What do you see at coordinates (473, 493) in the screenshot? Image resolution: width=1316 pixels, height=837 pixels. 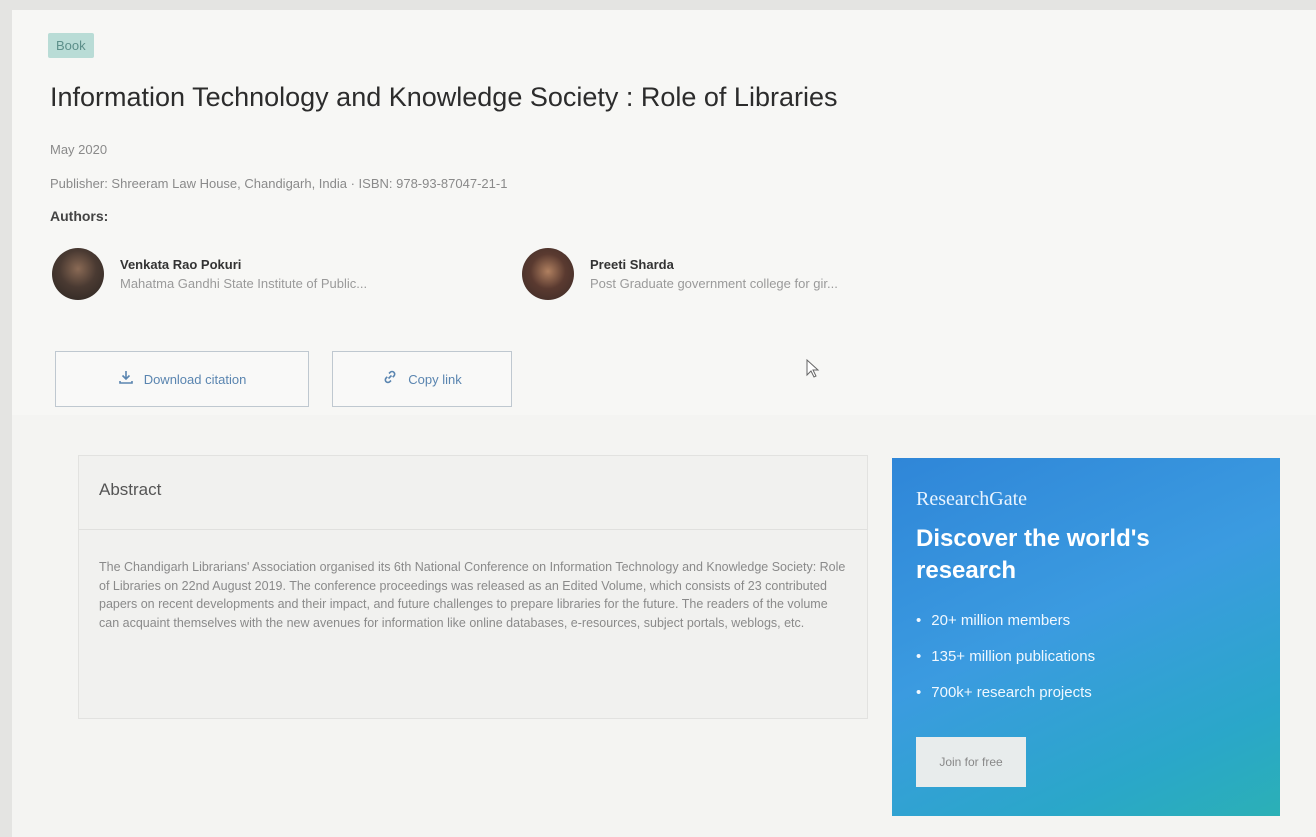 I see `abstract-heading: Abstract` at bounding box center [473, 493].